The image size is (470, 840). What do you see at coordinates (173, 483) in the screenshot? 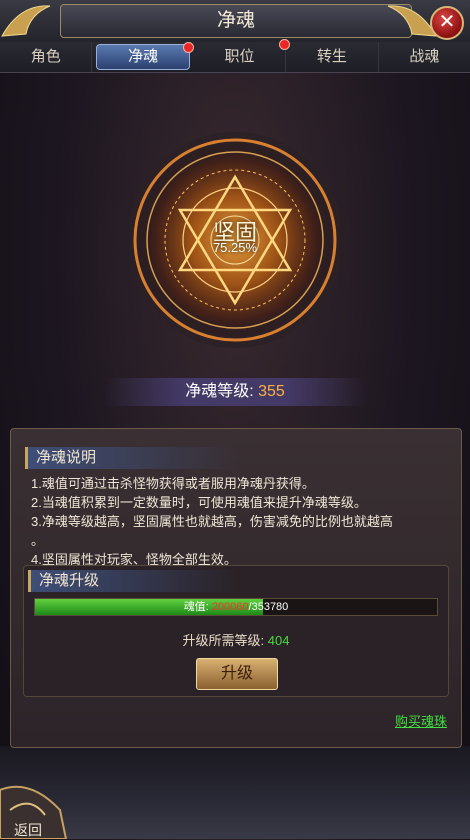
I see `description-line: 1.魂值可通过击杀怪物获得或者服用净魂丹获得。` at bounding box center [173, 483].